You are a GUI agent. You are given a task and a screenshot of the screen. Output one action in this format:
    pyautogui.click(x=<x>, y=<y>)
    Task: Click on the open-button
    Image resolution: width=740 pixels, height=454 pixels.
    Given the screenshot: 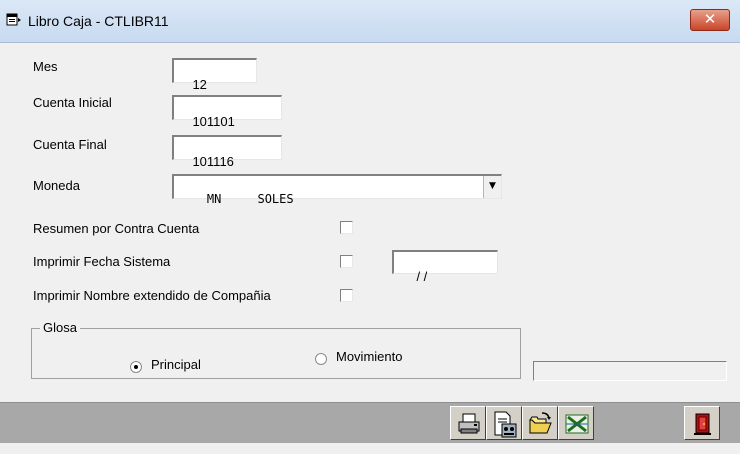 What is the action you would take?
    pyautogui.click(x=540, y=423)
    